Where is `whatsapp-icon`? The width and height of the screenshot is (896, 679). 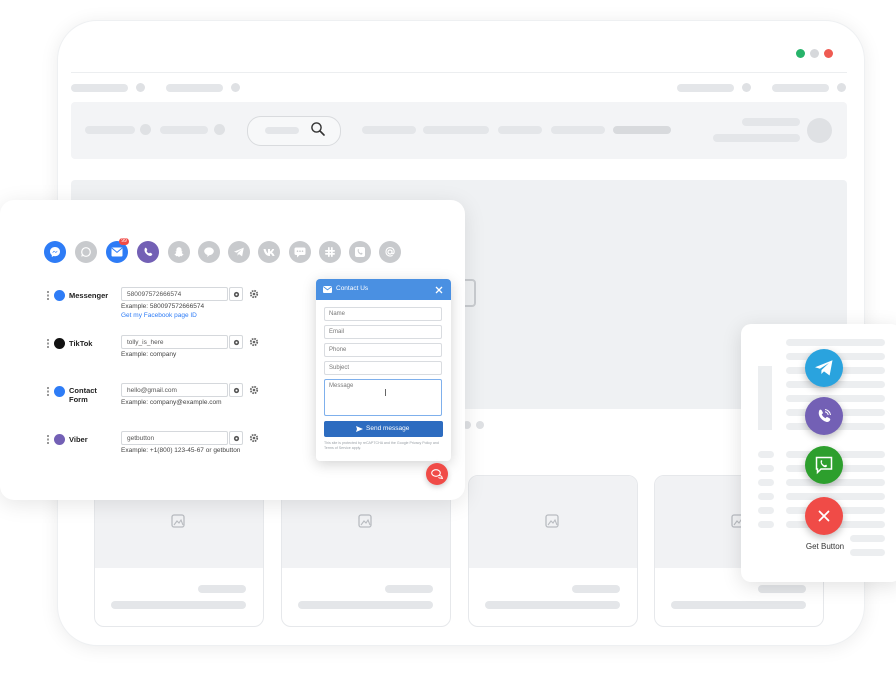 whatsapp-icon is located at coordinates (86, 252).